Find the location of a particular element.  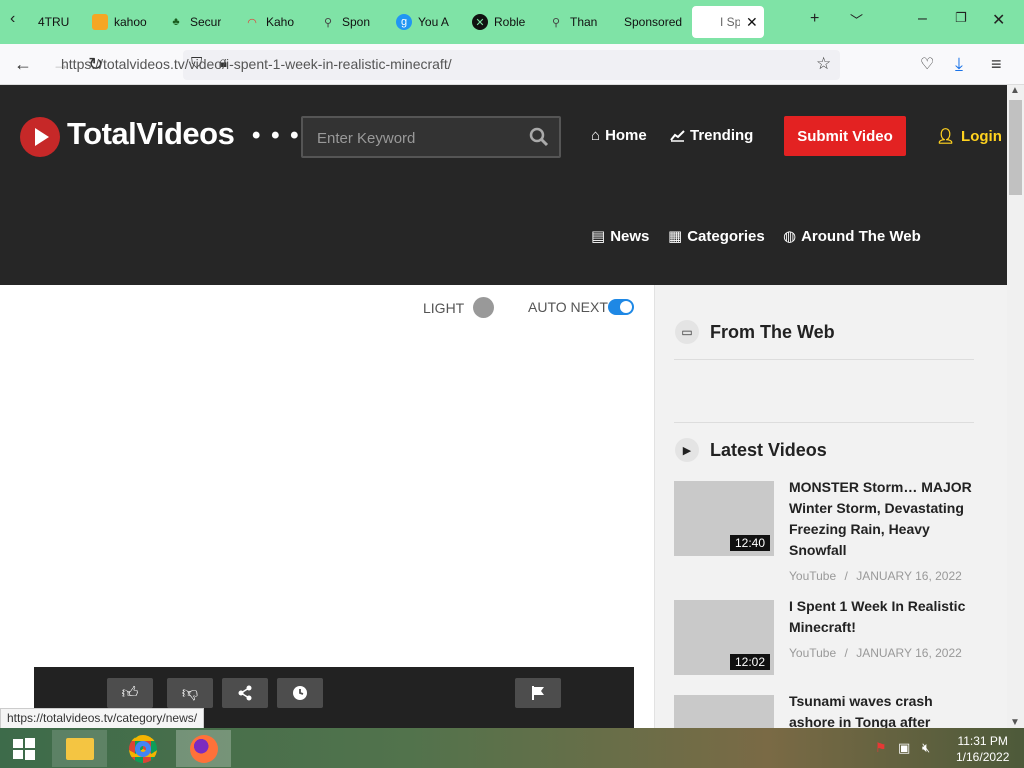

firefox-icon is located at coordinates (203, 748).